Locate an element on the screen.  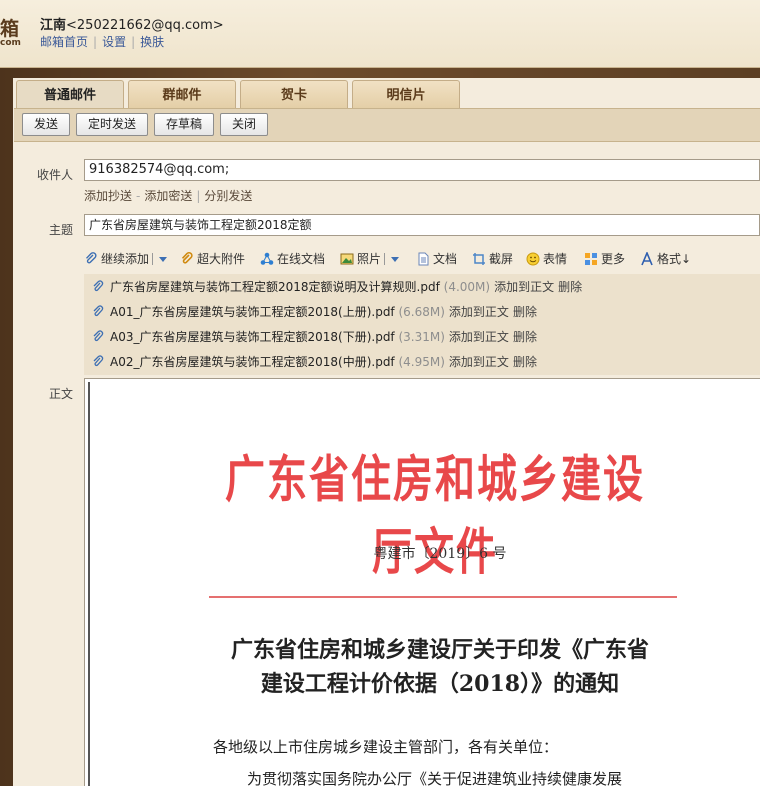
user-email: <250221662@qq.com> is located at coordinates (145, 25).